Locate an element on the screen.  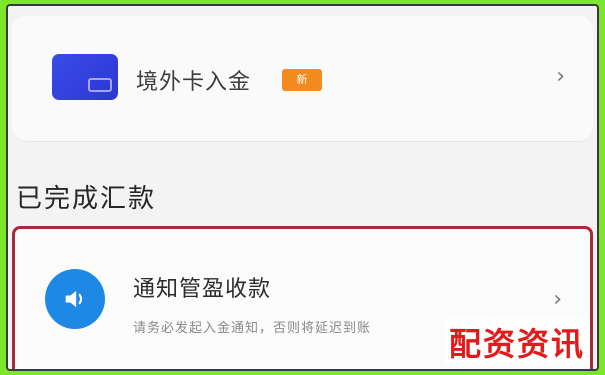
notify-payment-subtitle: 请务必发起入金通知，否则将延迟到账 is located at coordinates (252, 328).